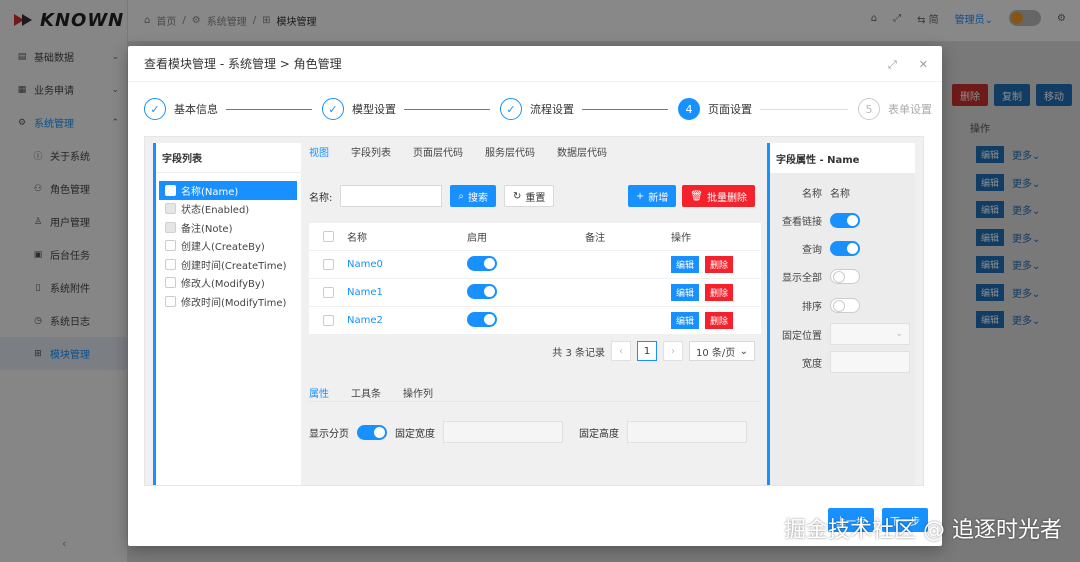 This screenshot has width=1080, height=562. I want to click on search-icon: ⌕, so click(461, 196).